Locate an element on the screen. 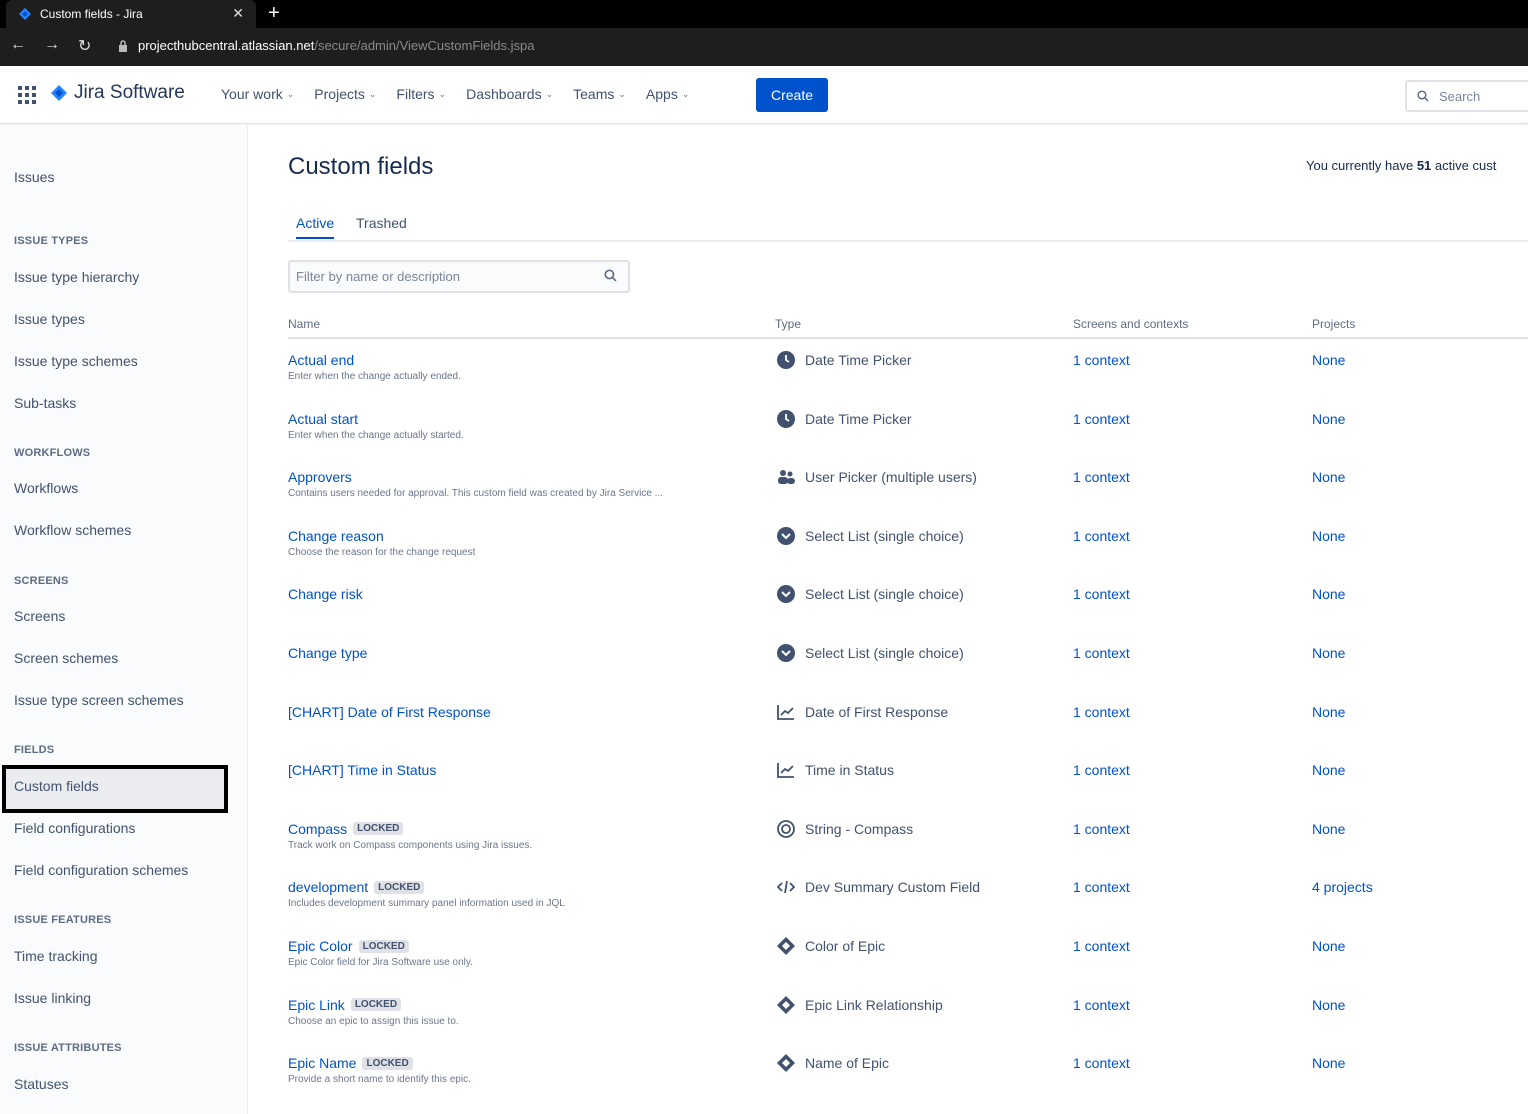 The height and width of the screenshot is (1114, 1528). field-name-link: Epic Link is located at coordinates (316, 1005).